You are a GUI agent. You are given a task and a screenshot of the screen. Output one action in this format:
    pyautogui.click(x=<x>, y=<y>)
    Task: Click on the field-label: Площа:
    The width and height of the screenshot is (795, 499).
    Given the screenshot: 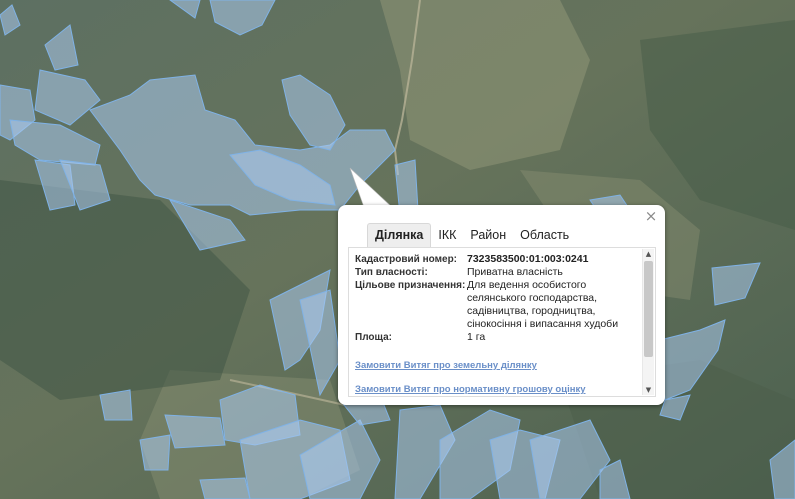 What is the action you would take?
    pyautogui.click(x=373, y=337)
    